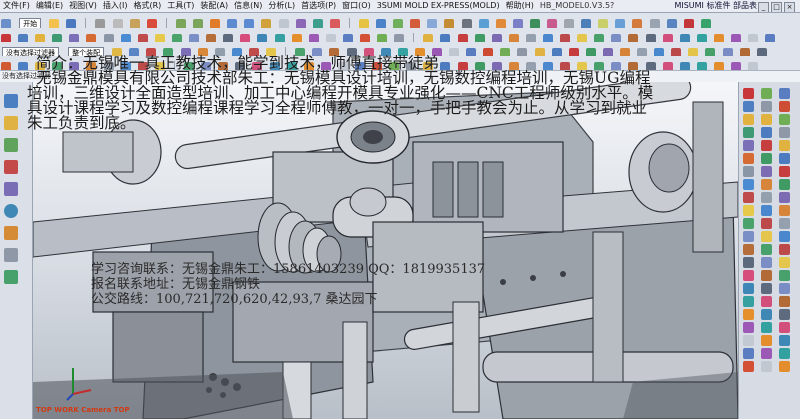 This screenshot has height=419, width=800. Describe the element at coordinates (763, 7) in the screenshot. I see `minimize-button: _` at that location.